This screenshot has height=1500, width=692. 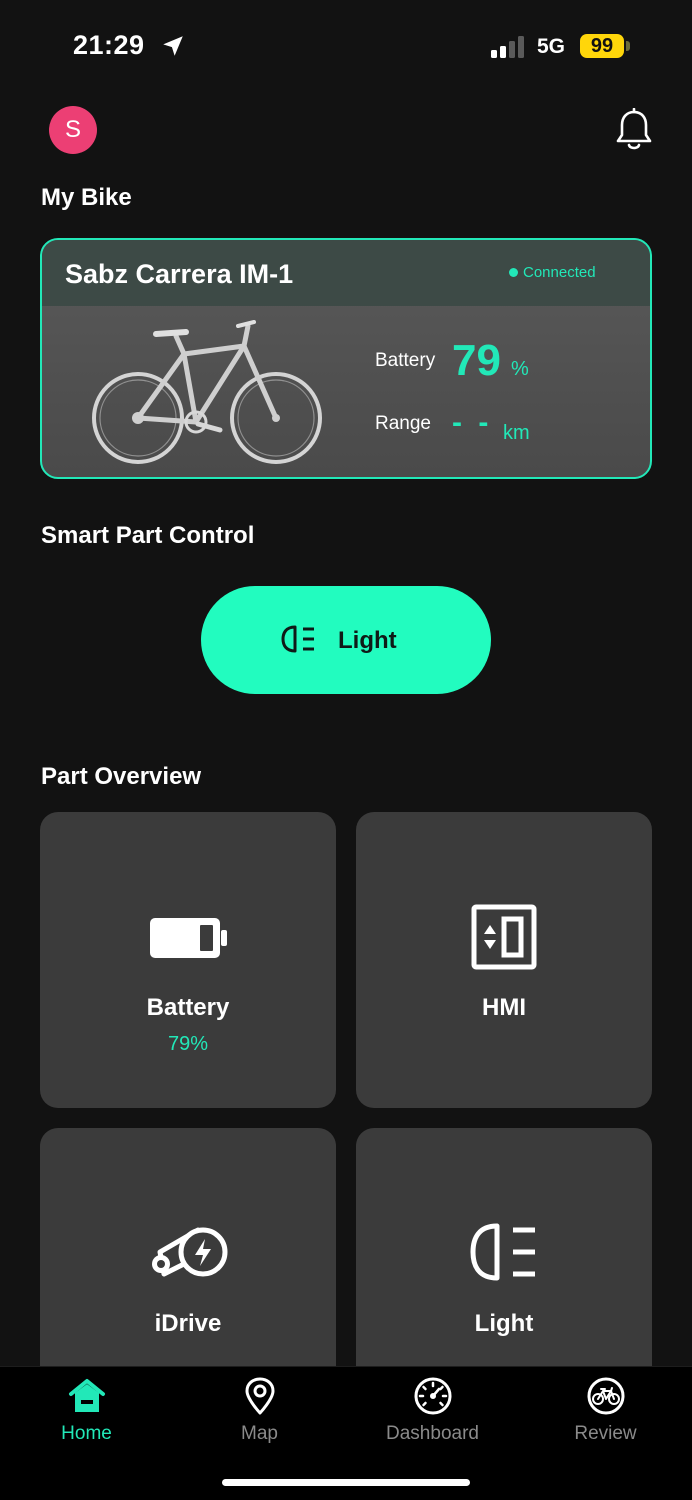 What do you see at coordinates (86, 197) in the screenshot?
I see `my-bike-title: My Bike` at bounding box center [86, 197].